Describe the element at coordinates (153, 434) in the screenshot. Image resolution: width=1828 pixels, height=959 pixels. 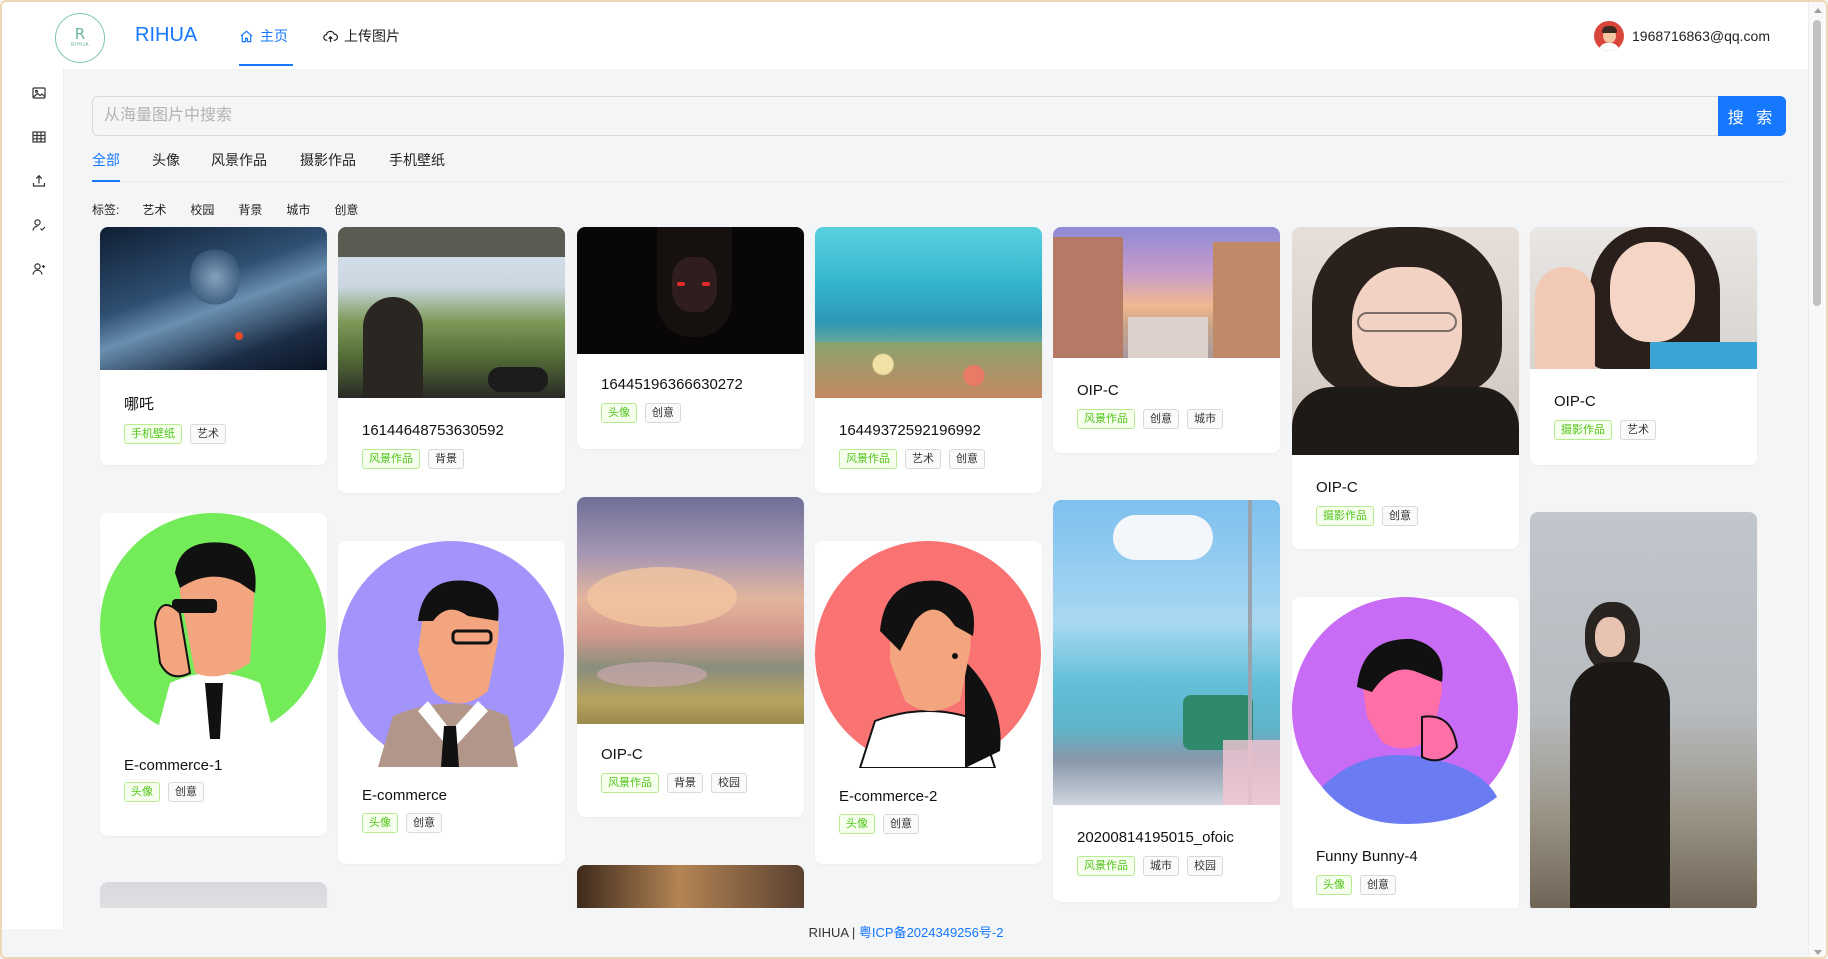
I see `card-tag: 手机壁纸` at that location.